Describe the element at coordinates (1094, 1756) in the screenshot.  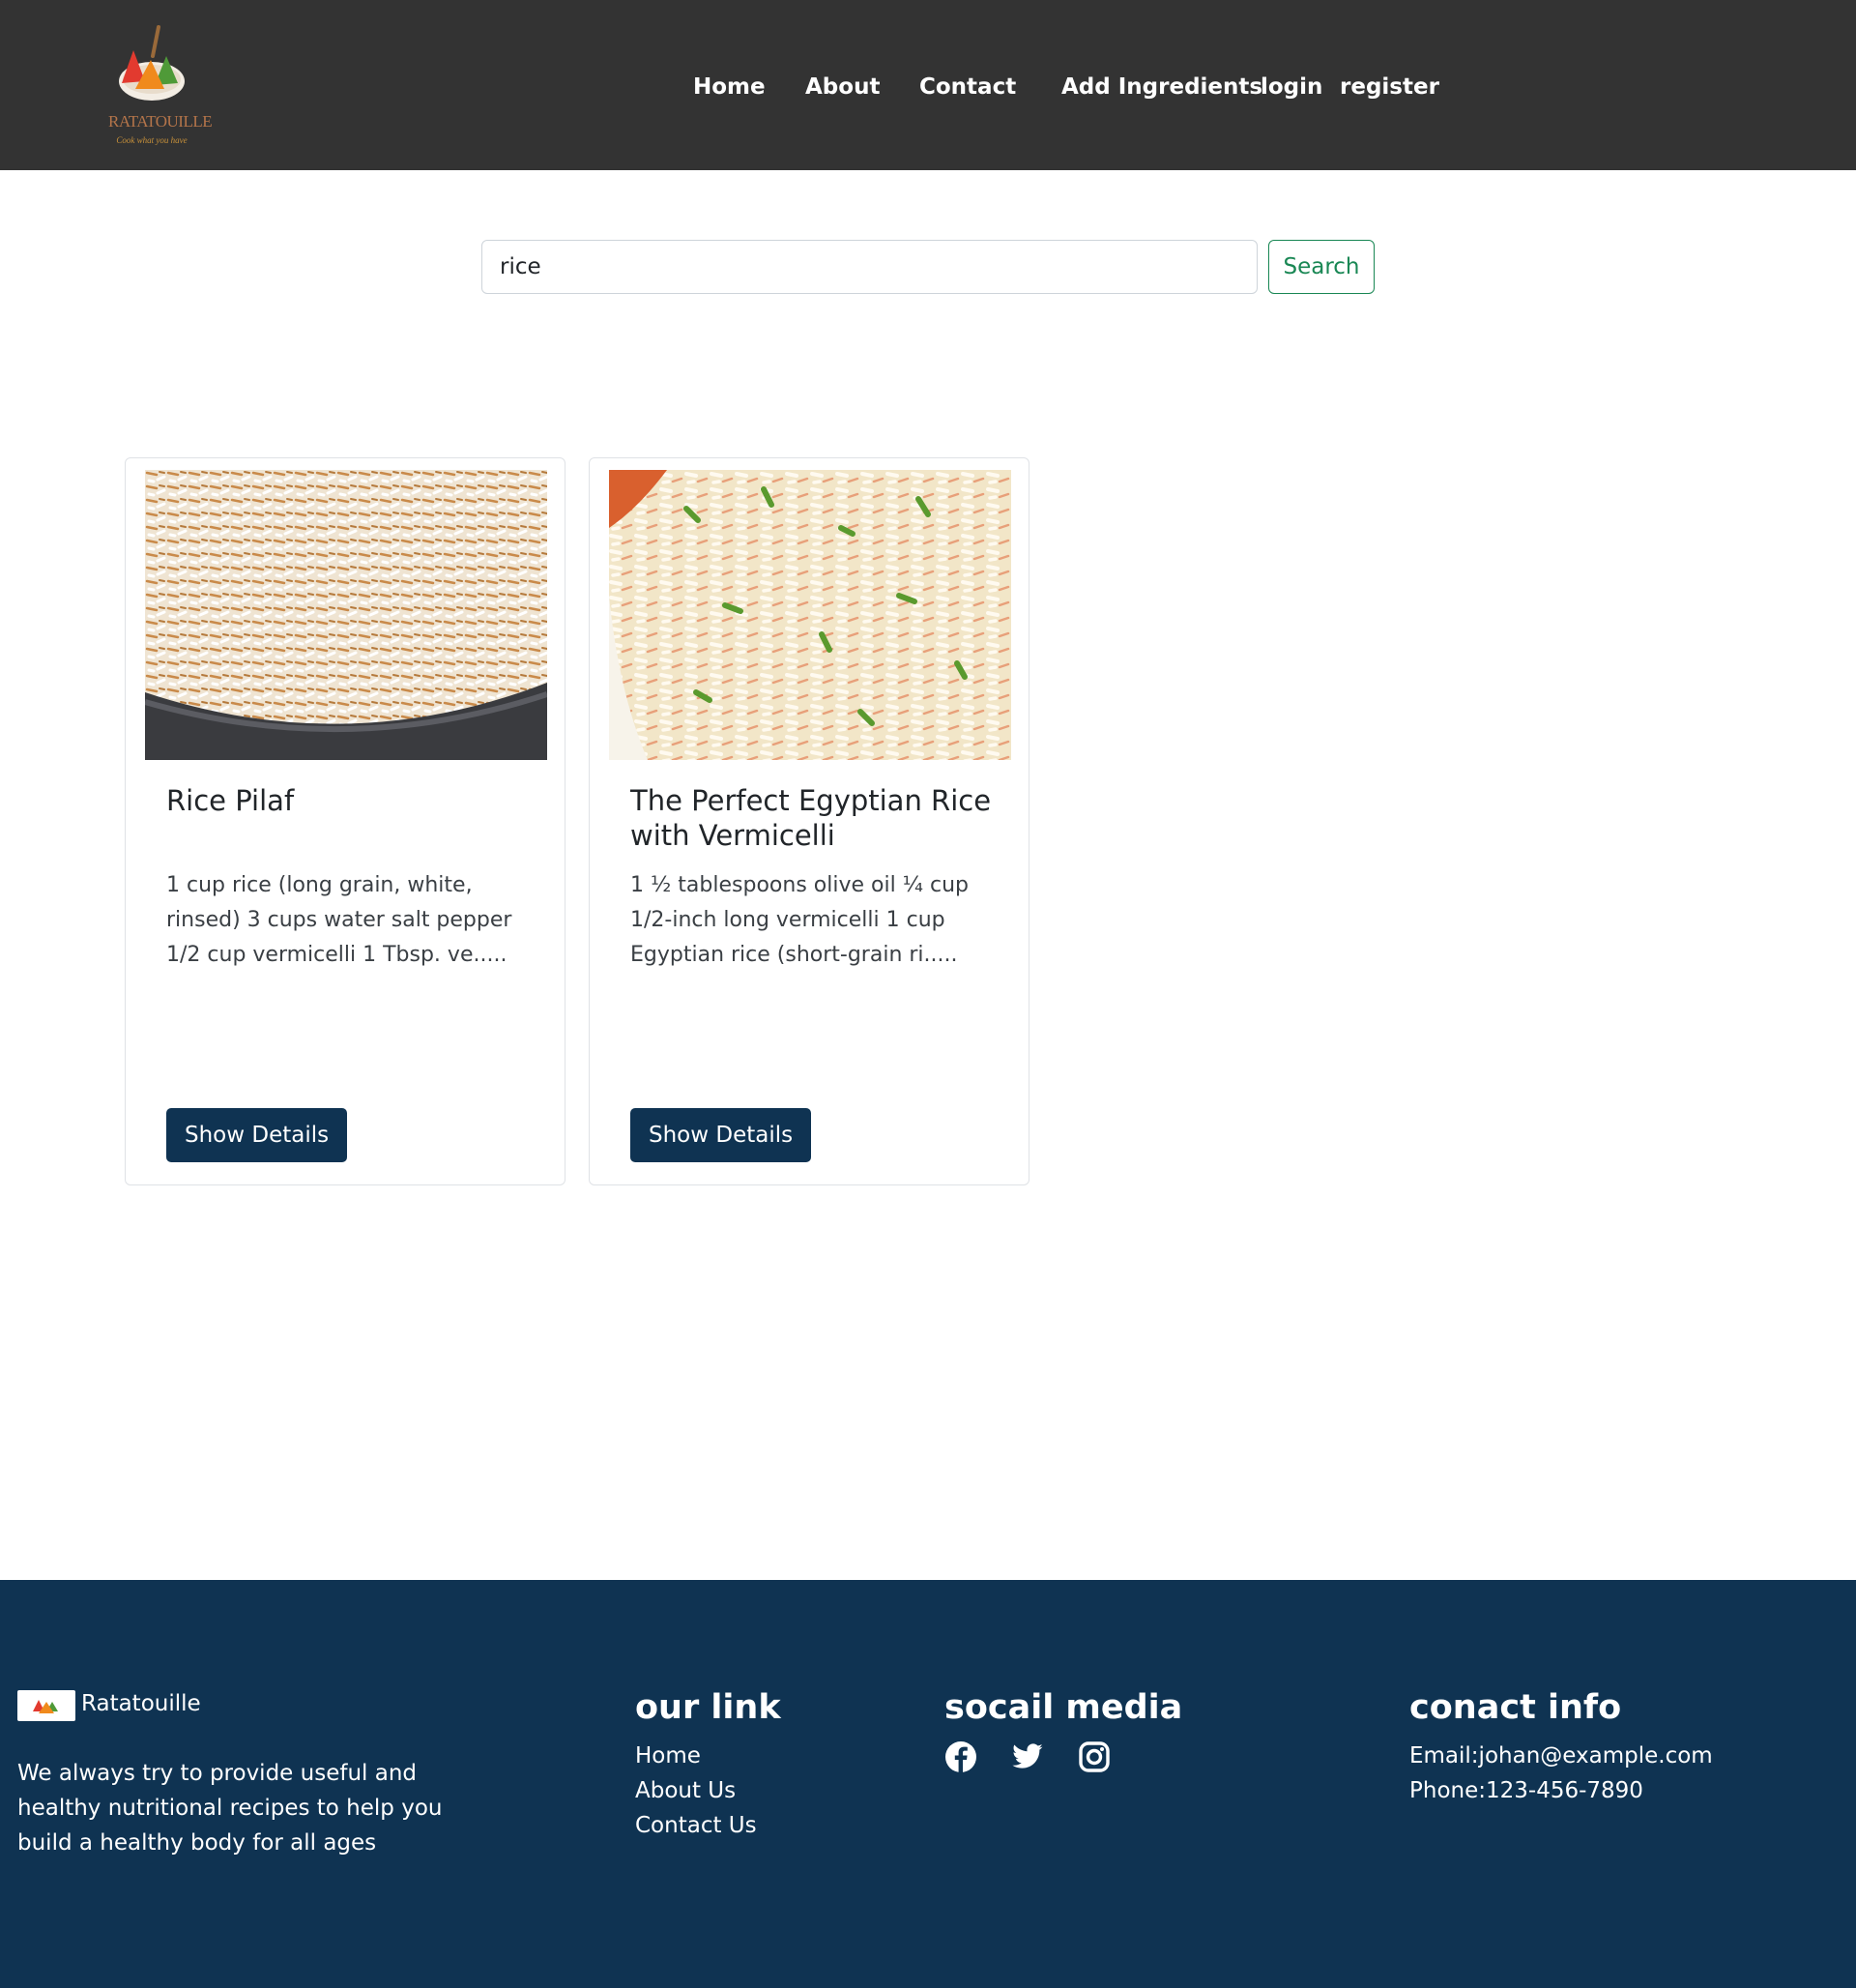
I see `instagram-icon` at that location.